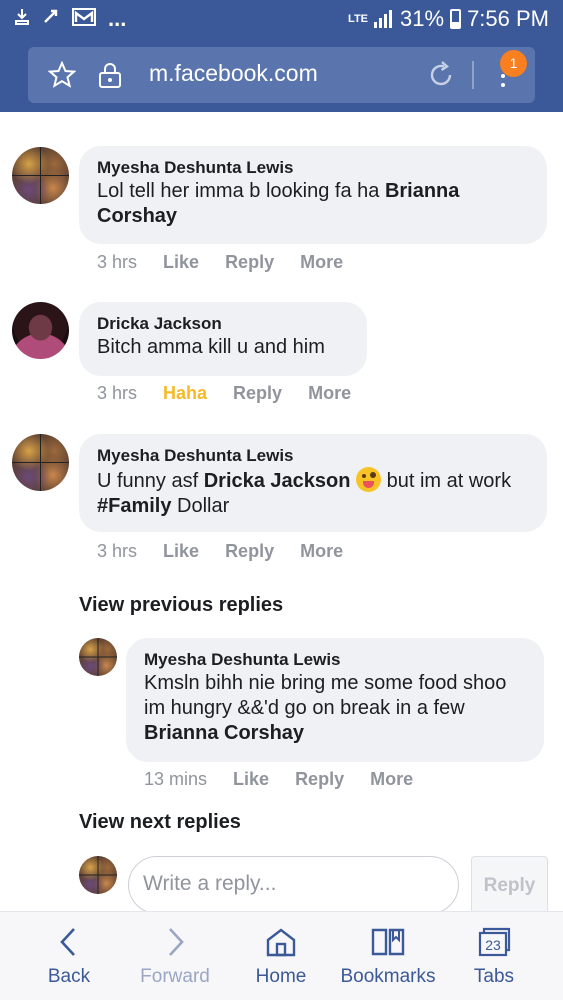 The image size is (563, 1000). I want to click on browser-header: ... LTE 31% 7:56 PM m.facebook.com 1, so click(281, 56).